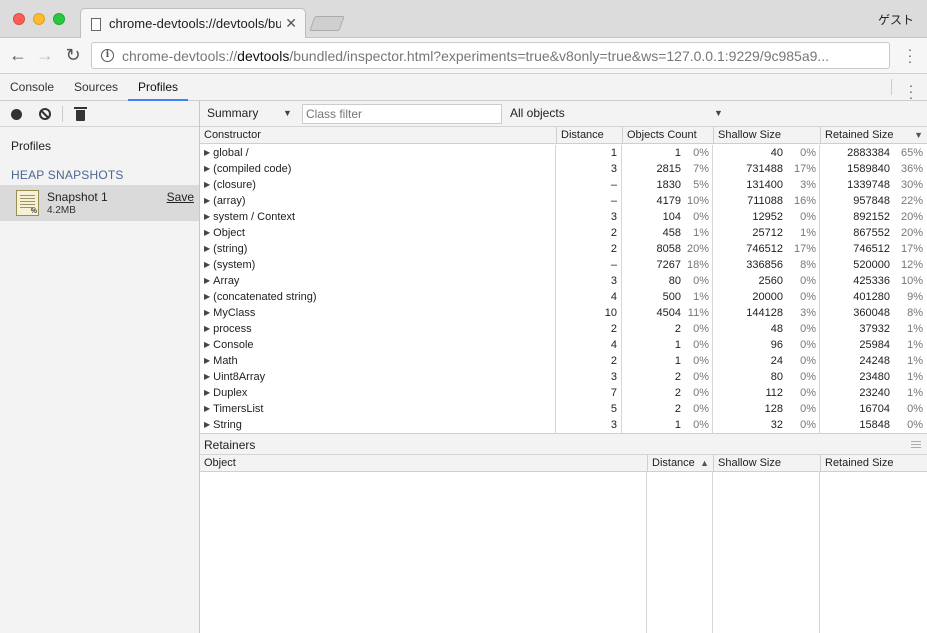 Image resolution: width=927 pixels, height=633 pixels. Describe the element at coordinates (180, 197) in the screenshot. I see `save-snapshot-link: Save` at that location.